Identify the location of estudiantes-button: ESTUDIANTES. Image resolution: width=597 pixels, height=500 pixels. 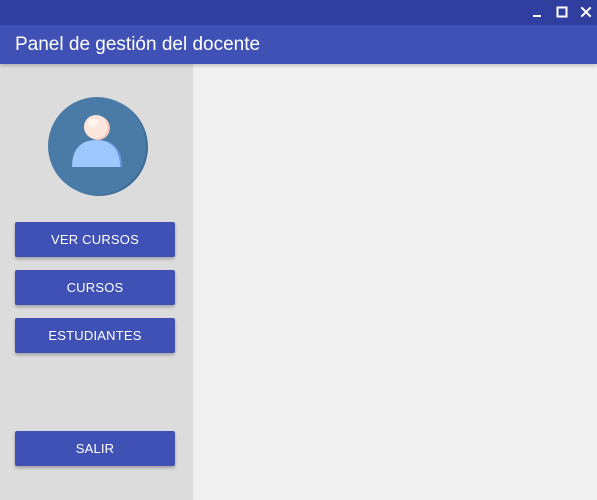
(95, 335).